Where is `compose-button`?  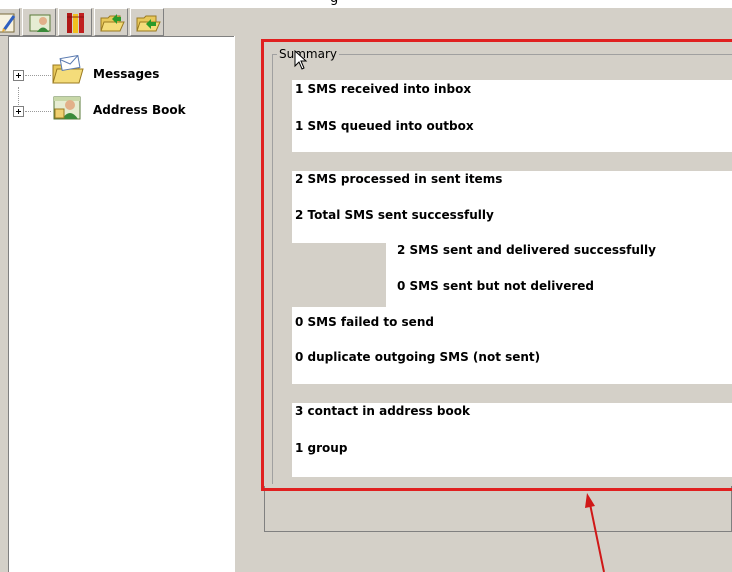
compose-button is located at coordinates (10, 22).